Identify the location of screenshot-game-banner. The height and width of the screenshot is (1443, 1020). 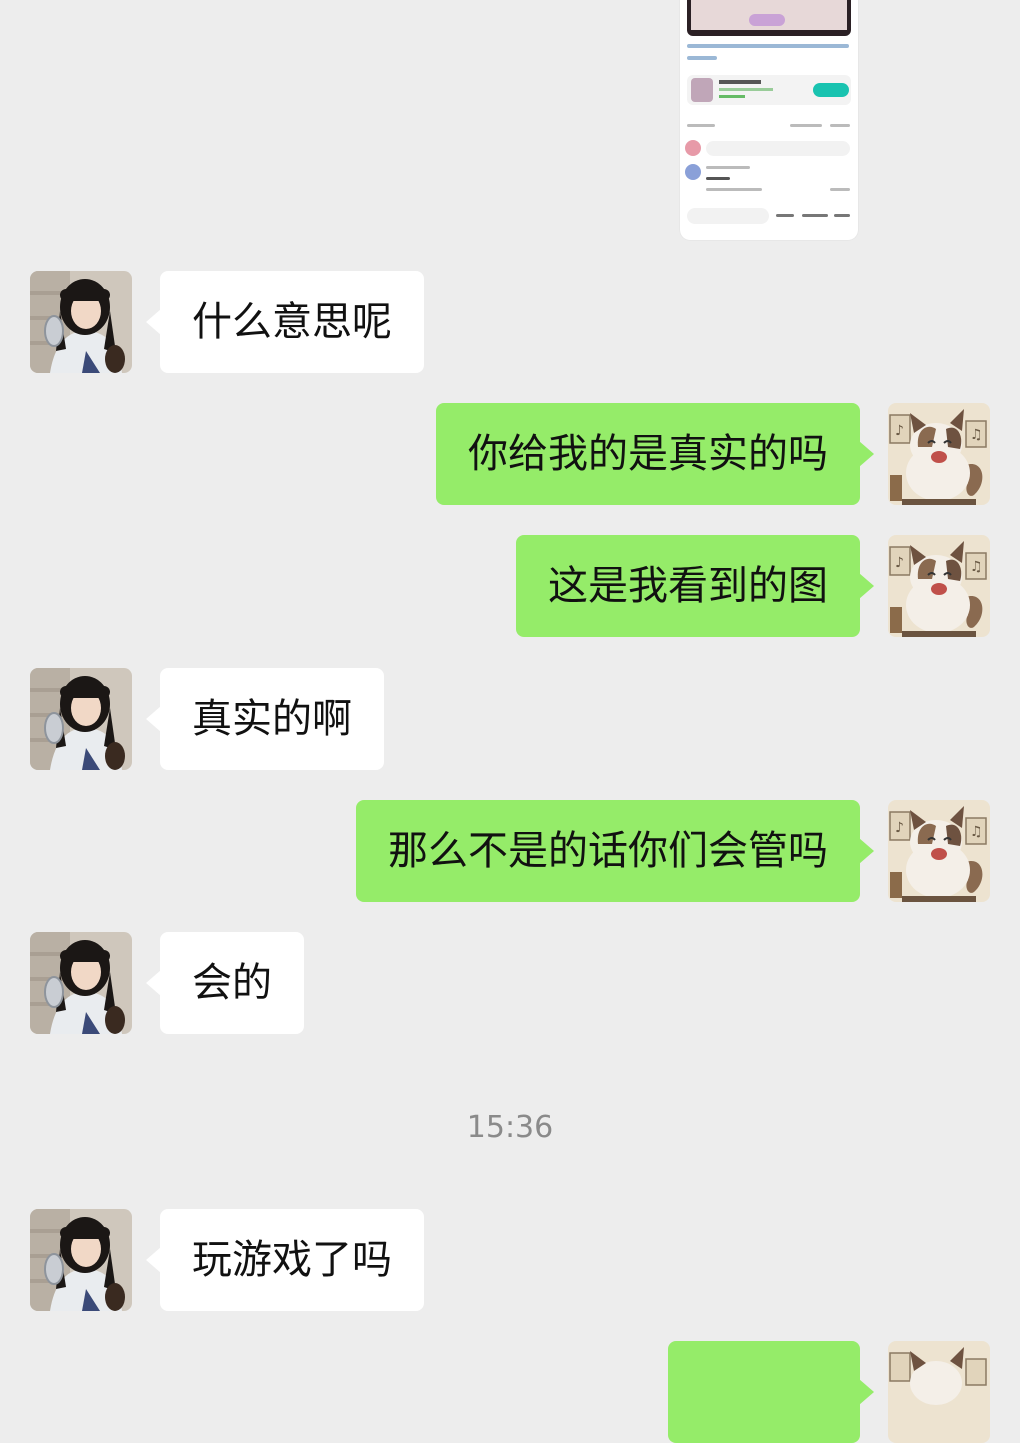
(769, 18).